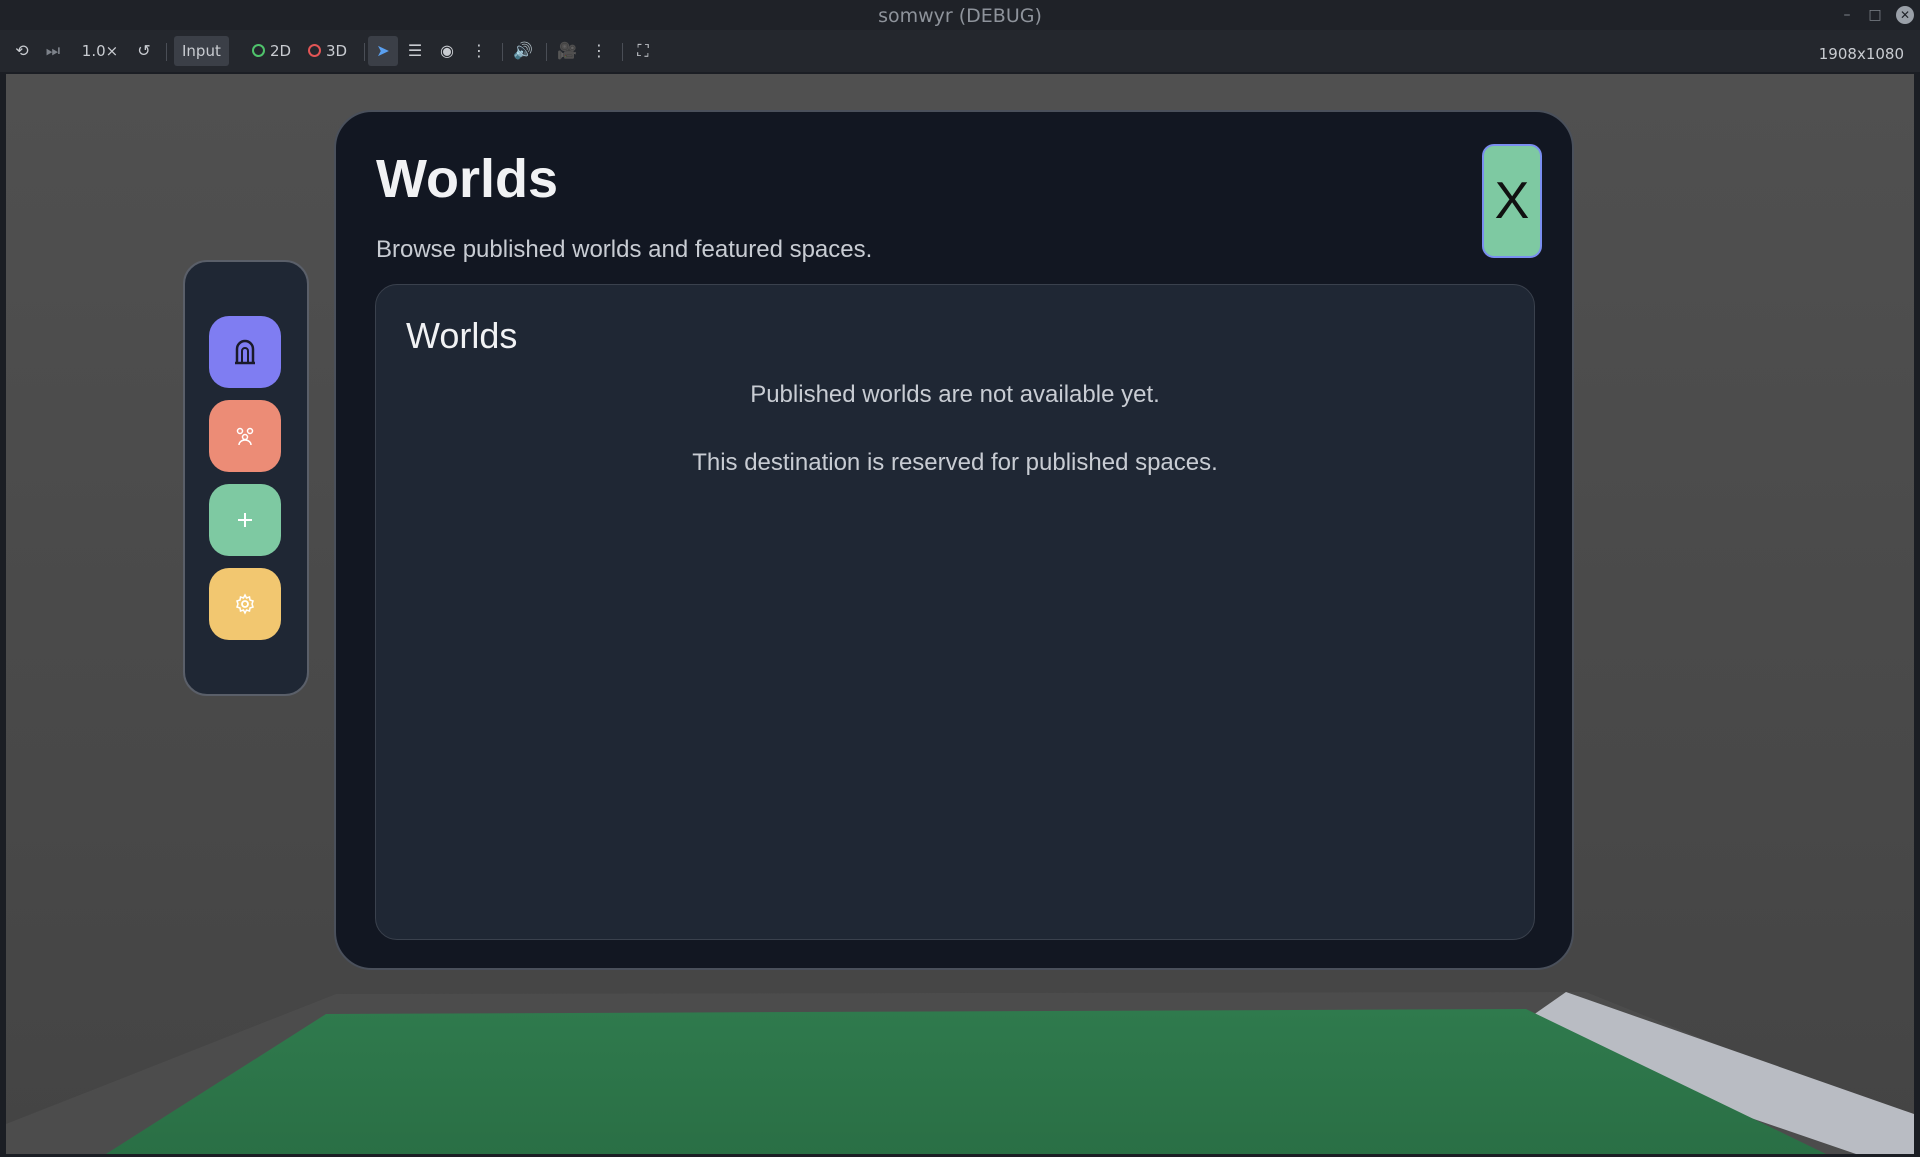  I want to click on gear-icon, so click(245, 604).